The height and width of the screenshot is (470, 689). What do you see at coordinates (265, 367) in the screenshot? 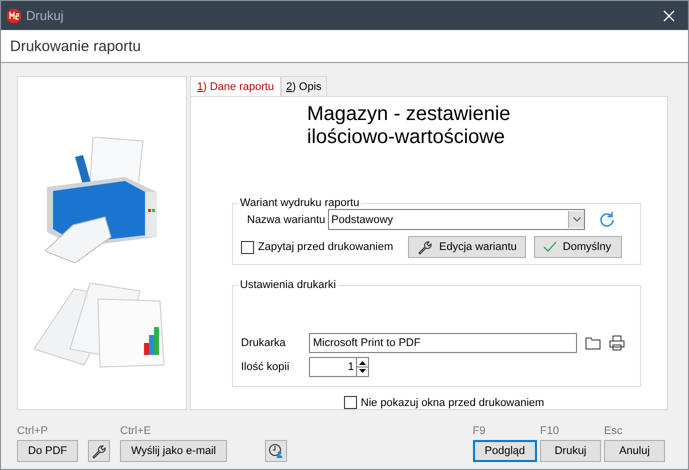
I see `field-label: Ilość kopii` at bounding box center [265, 367].